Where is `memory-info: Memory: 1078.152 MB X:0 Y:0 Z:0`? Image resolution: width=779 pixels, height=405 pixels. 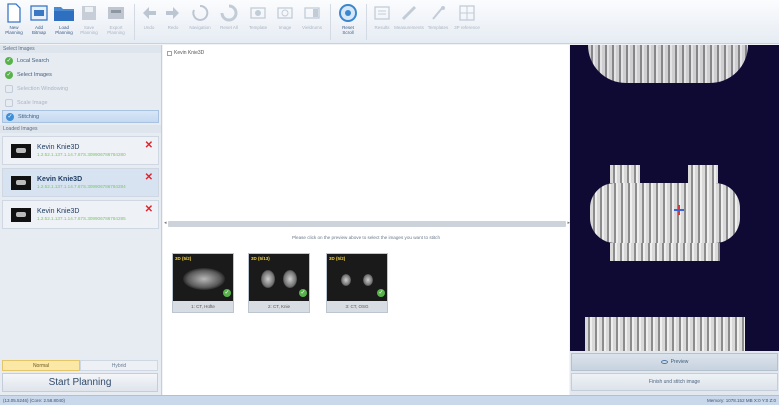 memory-info: Memory: 1078.152 MB X:0 Y:0 Z:0 is located at coordinates (741, 400).